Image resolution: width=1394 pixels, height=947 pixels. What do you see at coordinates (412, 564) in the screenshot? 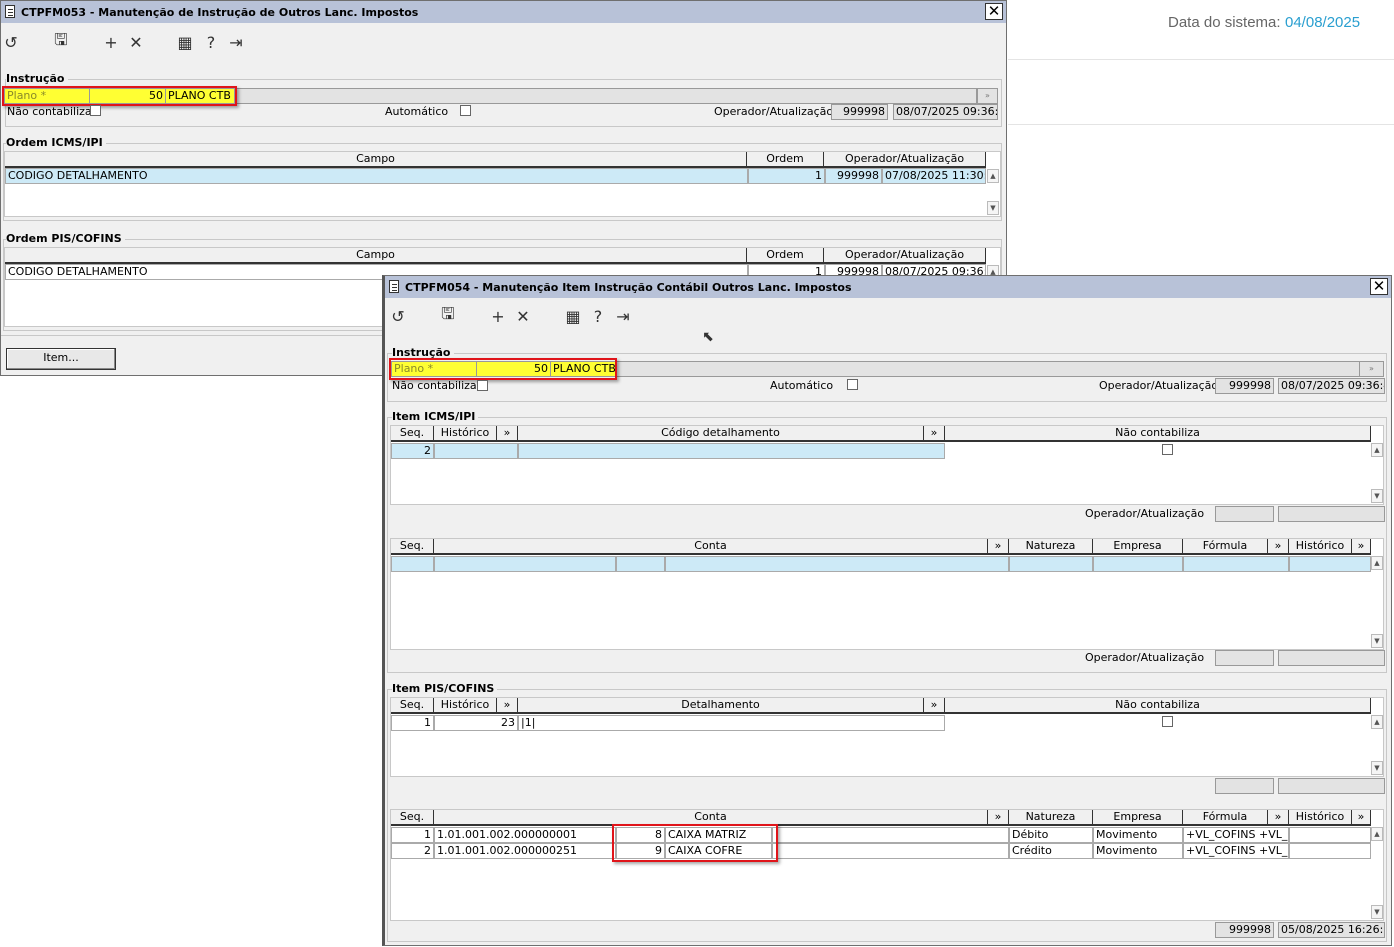
I see `table-row-seq` at bounding box center [412, 564].